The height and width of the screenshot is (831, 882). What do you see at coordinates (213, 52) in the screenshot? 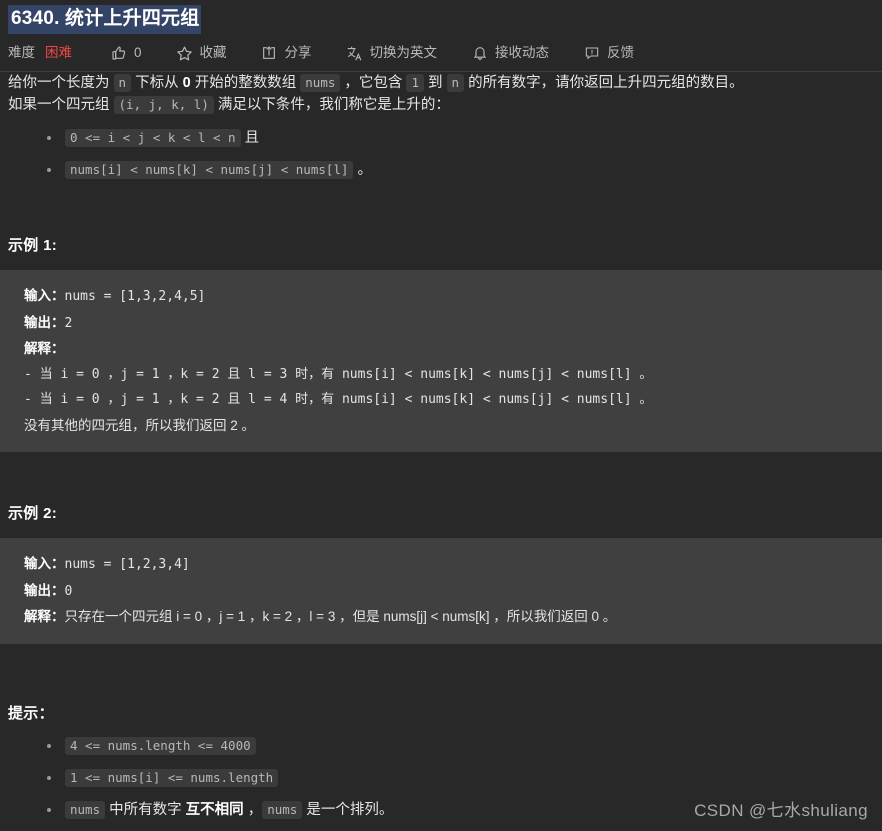
I see `favorite-label: 收藏` at bounding box center [213, 52].